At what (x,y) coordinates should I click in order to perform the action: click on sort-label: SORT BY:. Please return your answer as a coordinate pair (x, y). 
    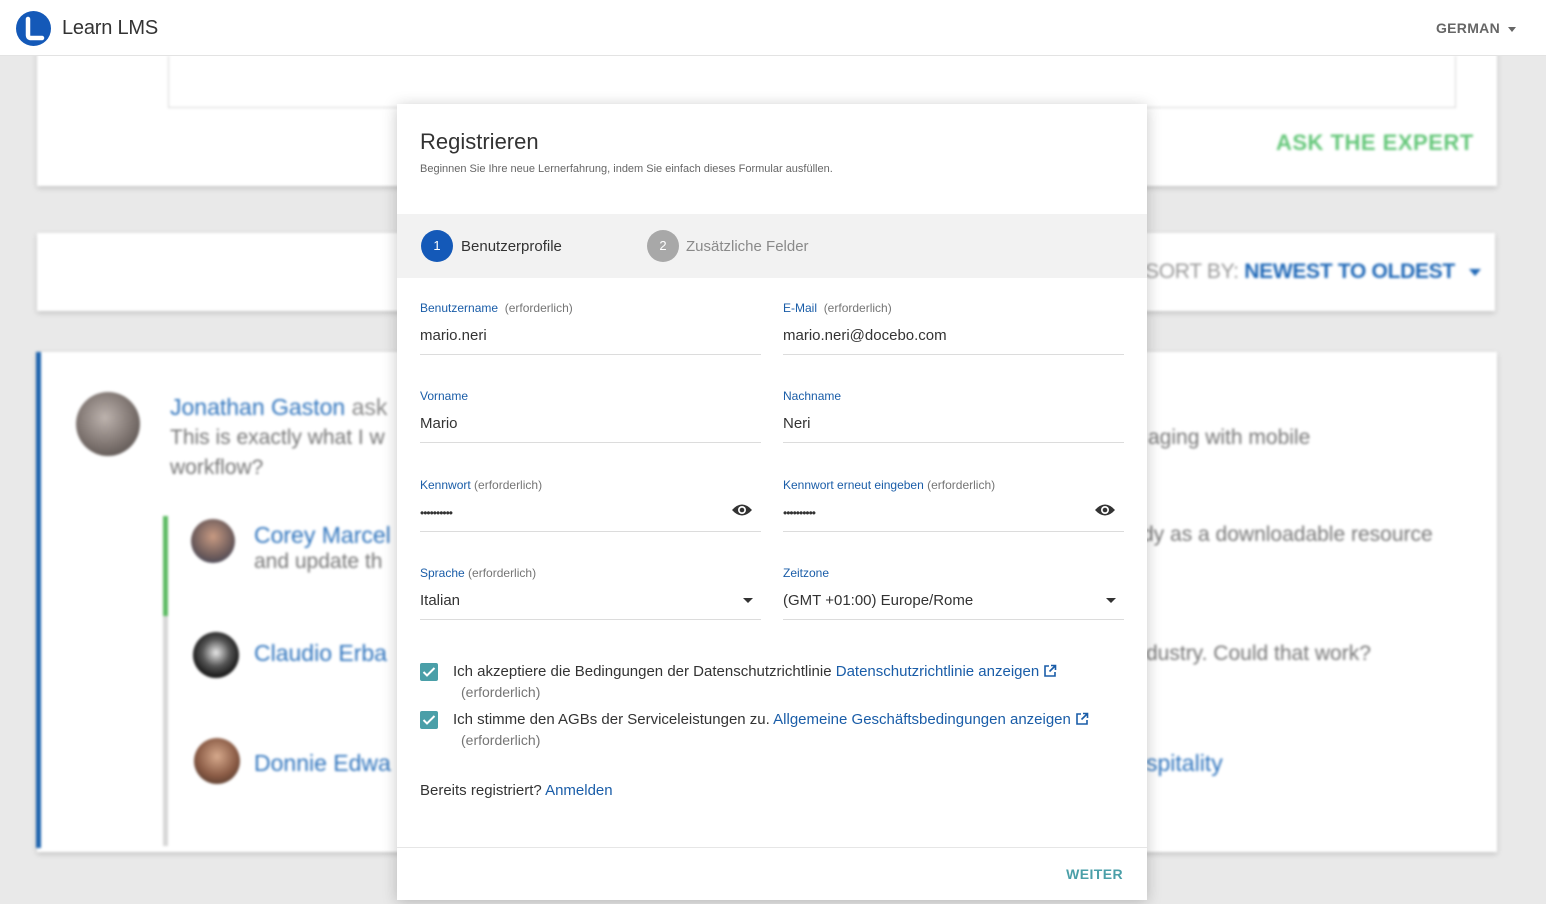
    Looking at the image, I should click on (1192, 271).